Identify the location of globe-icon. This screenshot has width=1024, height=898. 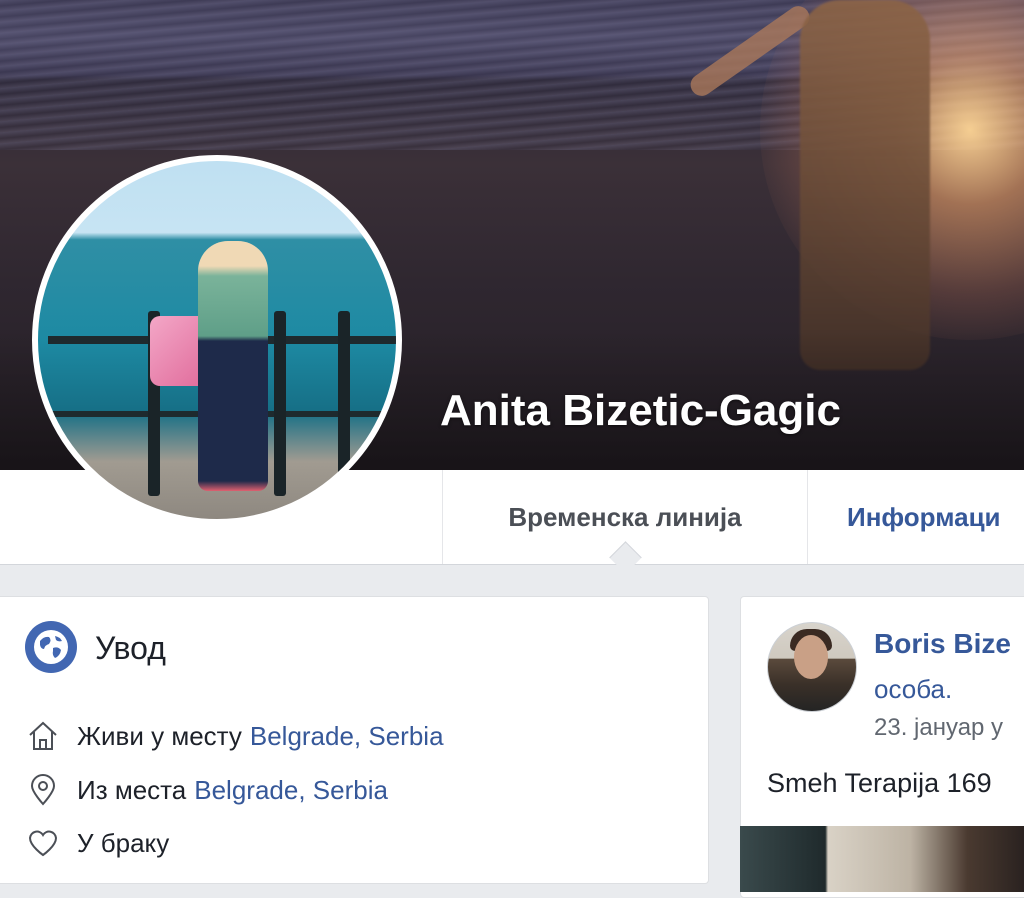
(51, 647).